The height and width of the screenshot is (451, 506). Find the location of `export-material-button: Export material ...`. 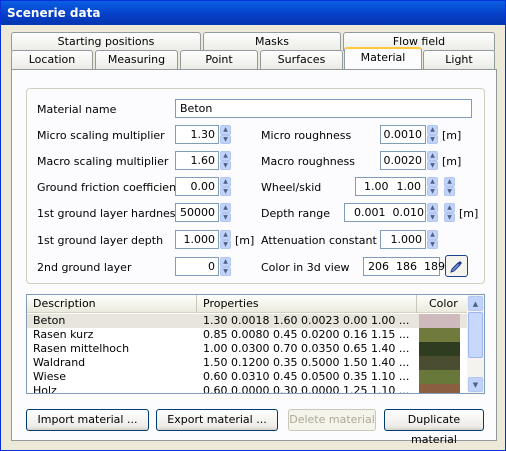

export-material-button: Export material ... is located at coordinates (217, 420).